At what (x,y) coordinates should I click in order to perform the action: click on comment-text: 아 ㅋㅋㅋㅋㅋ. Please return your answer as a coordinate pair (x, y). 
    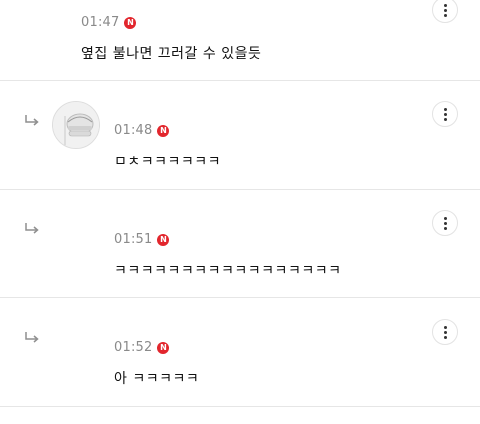
    Looking at the image, I should click on (157, 379).